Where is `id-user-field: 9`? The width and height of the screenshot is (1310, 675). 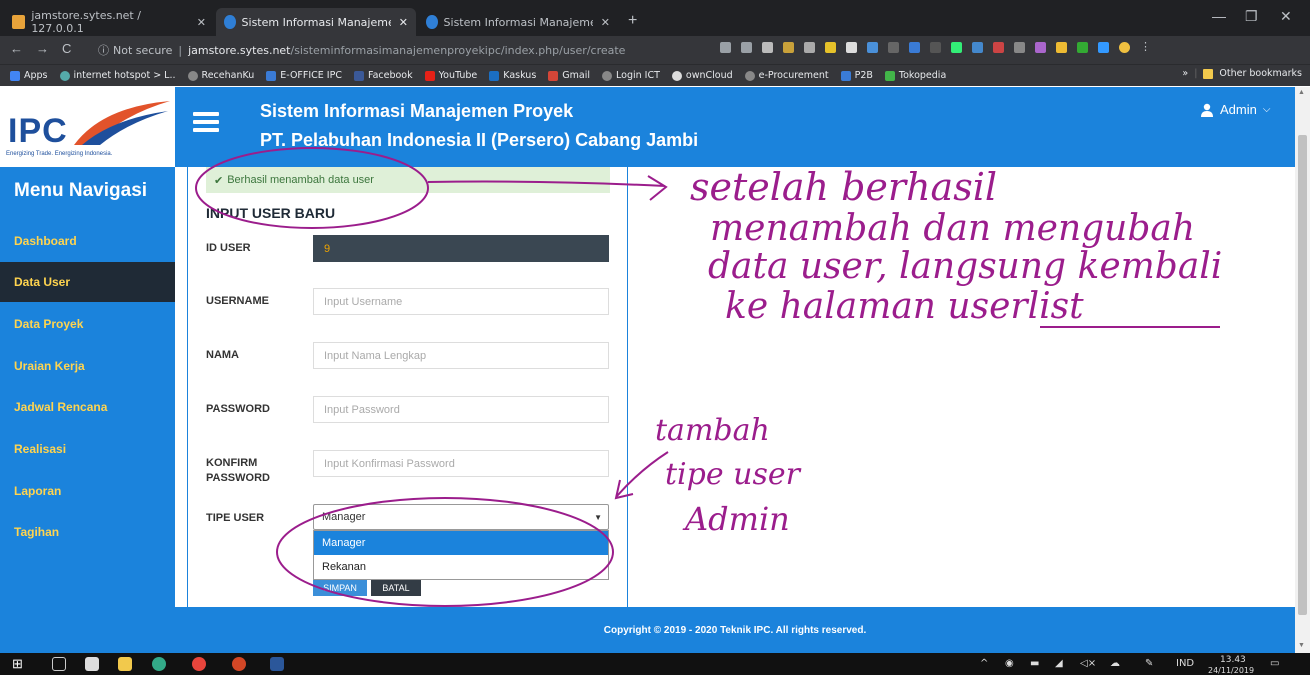 id-user-field: 9 is located at coordinates (461, 248).